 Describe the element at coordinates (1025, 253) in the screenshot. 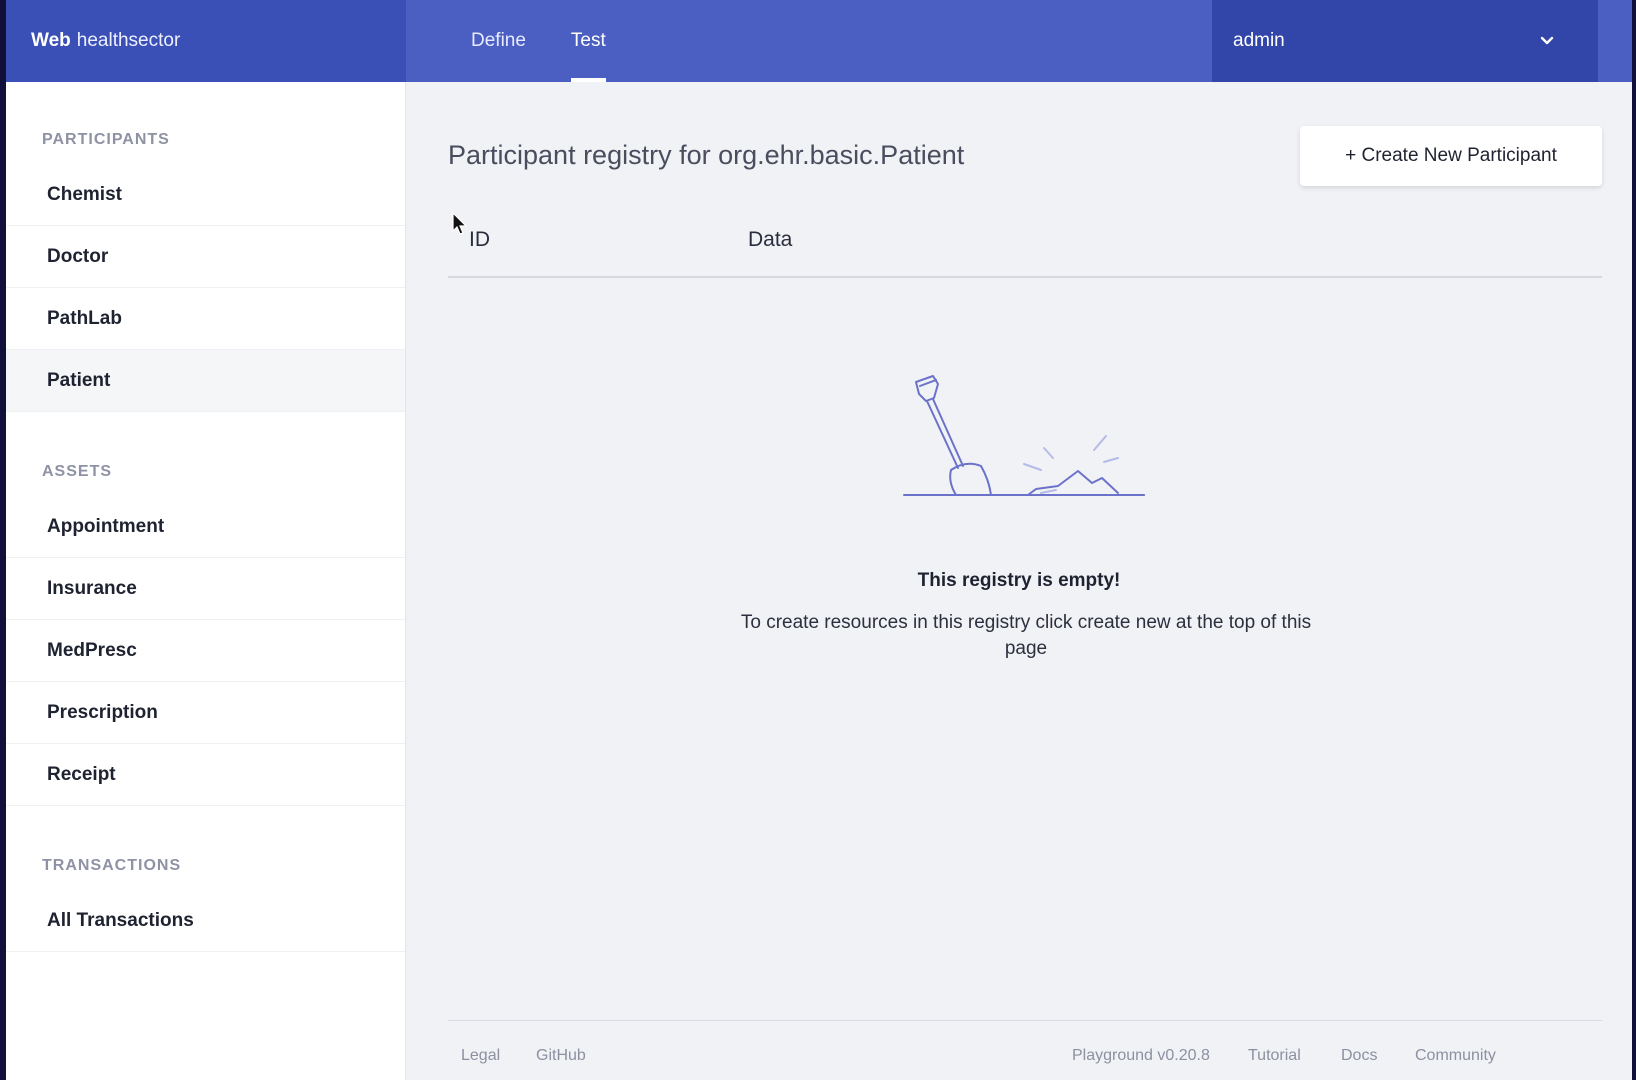

I see `table-header: ID Data` at that location.